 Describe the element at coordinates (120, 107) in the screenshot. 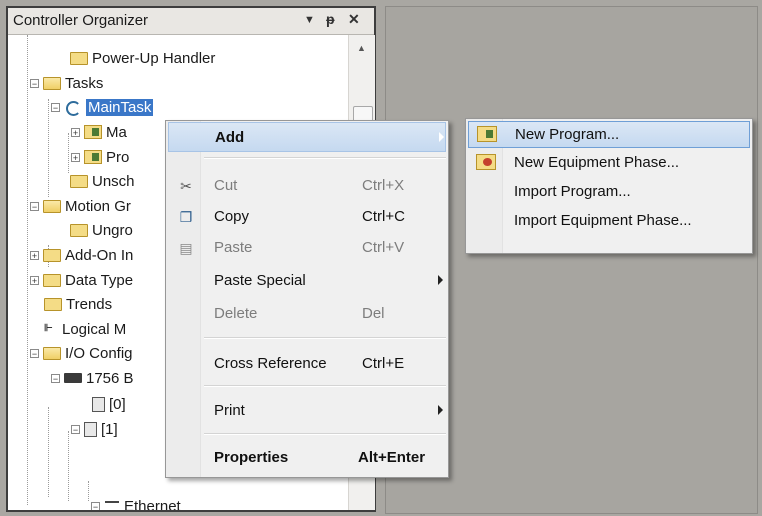

I see `tree-node-label-selected: MainTask` at that location.